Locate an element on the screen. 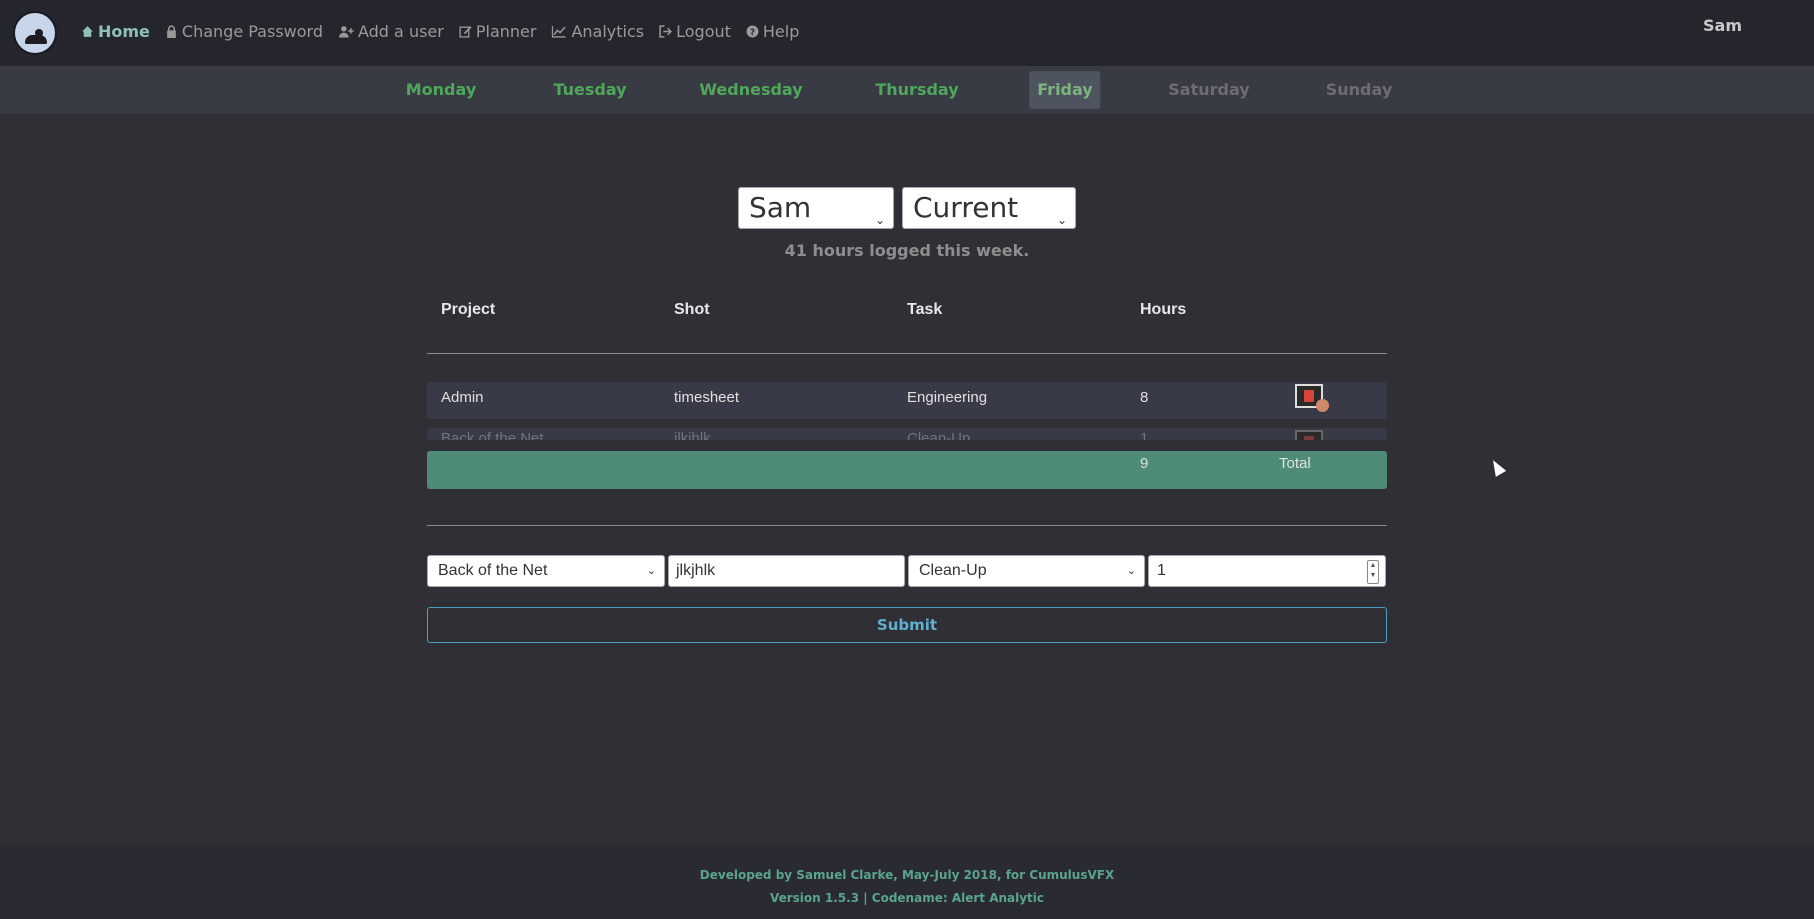 This screenshot has width=1814, height=919. nav-logout: Logout is located at coordinates (695, 31).